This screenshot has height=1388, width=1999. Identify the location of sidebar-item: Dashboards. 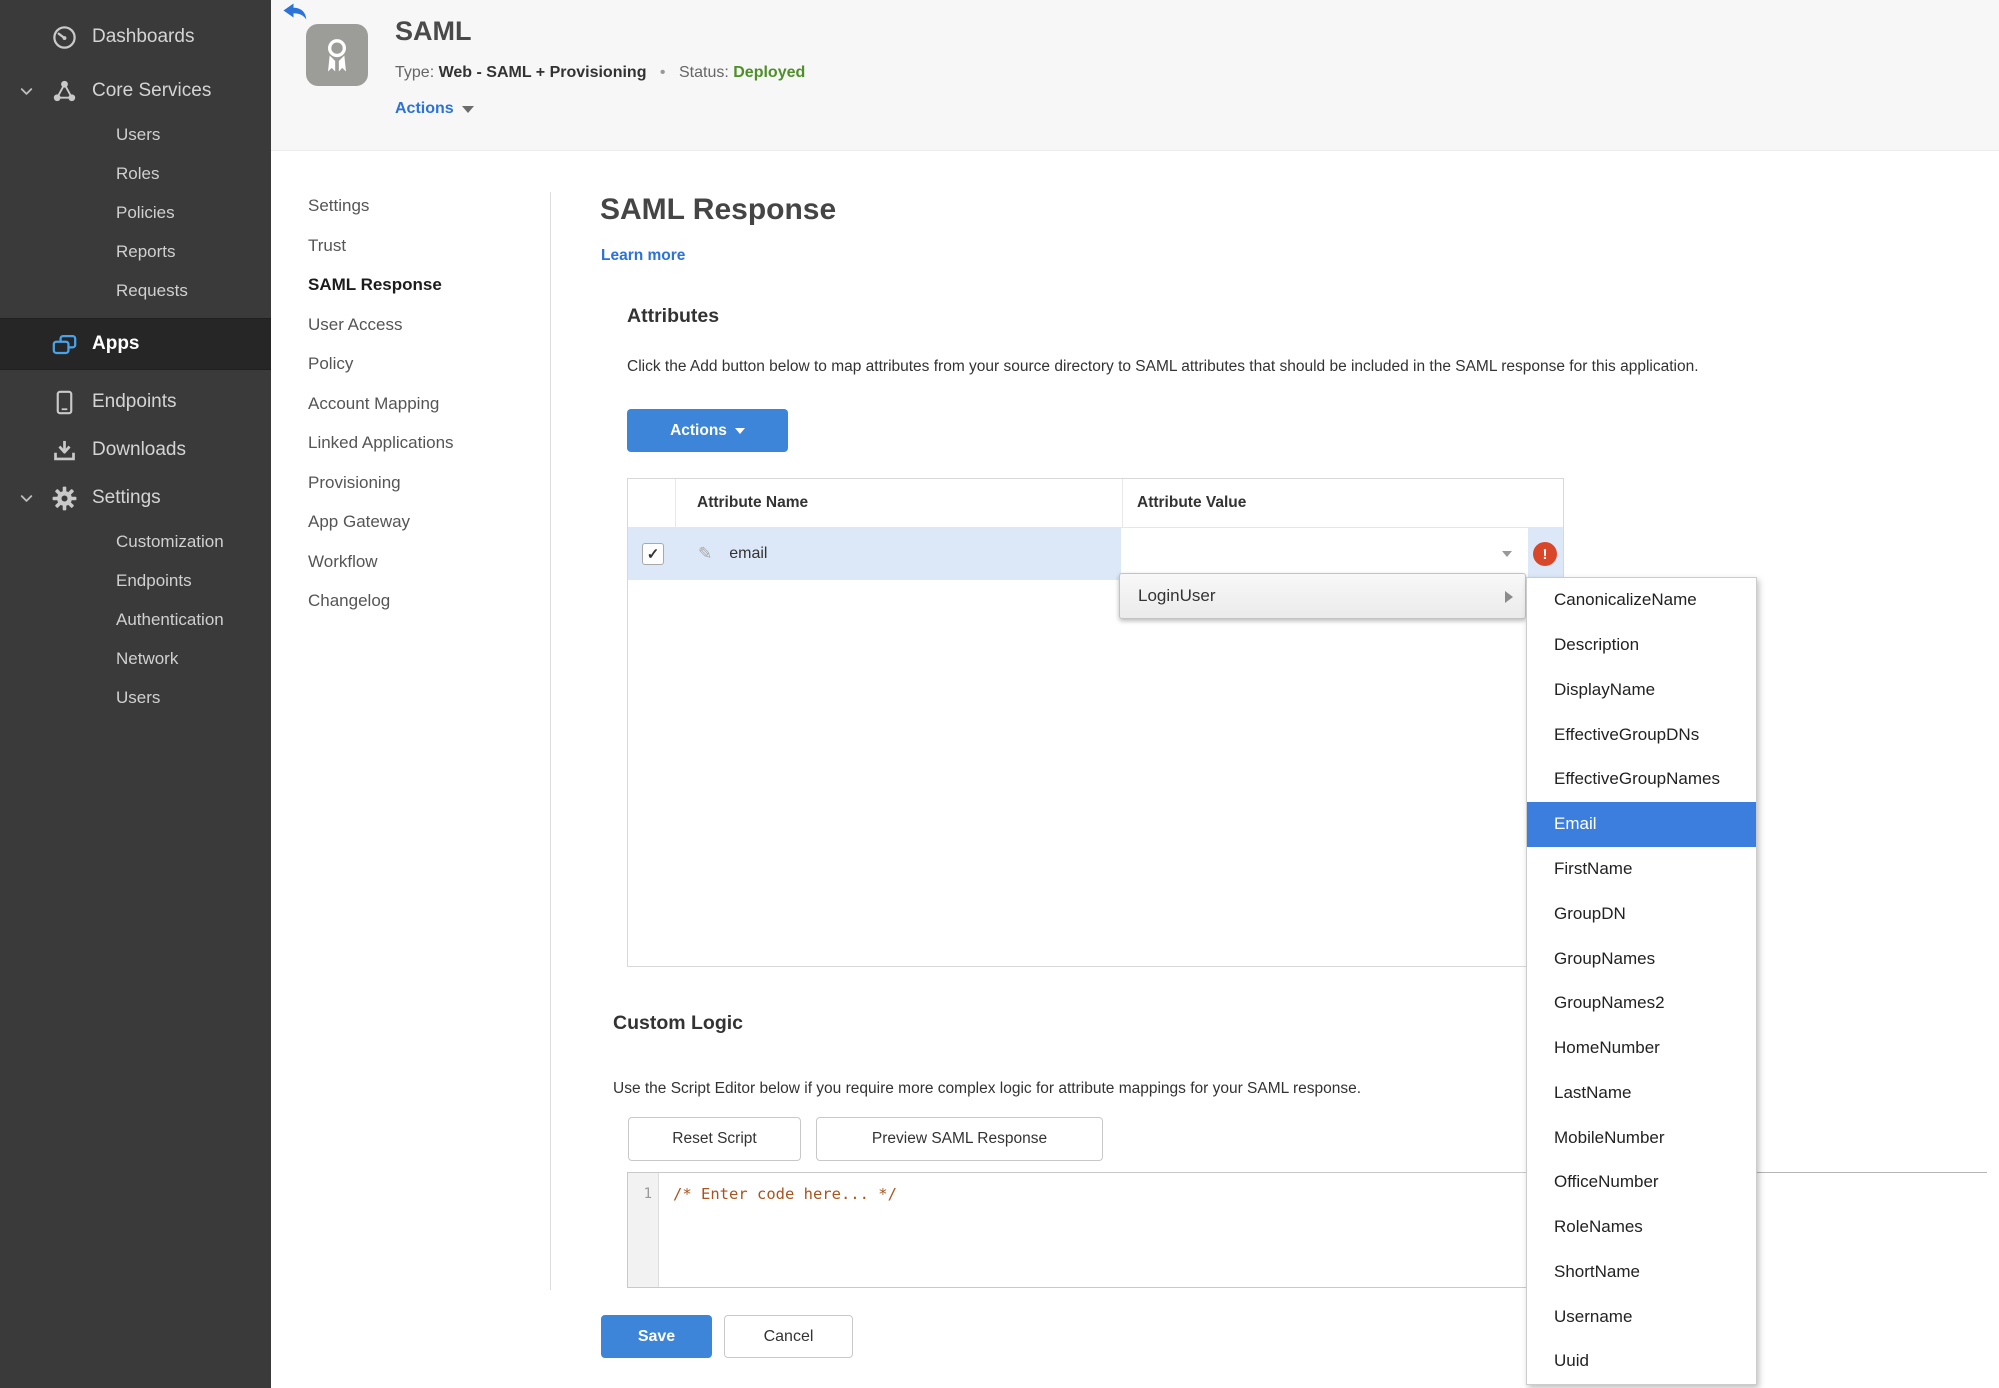
(135, 37).